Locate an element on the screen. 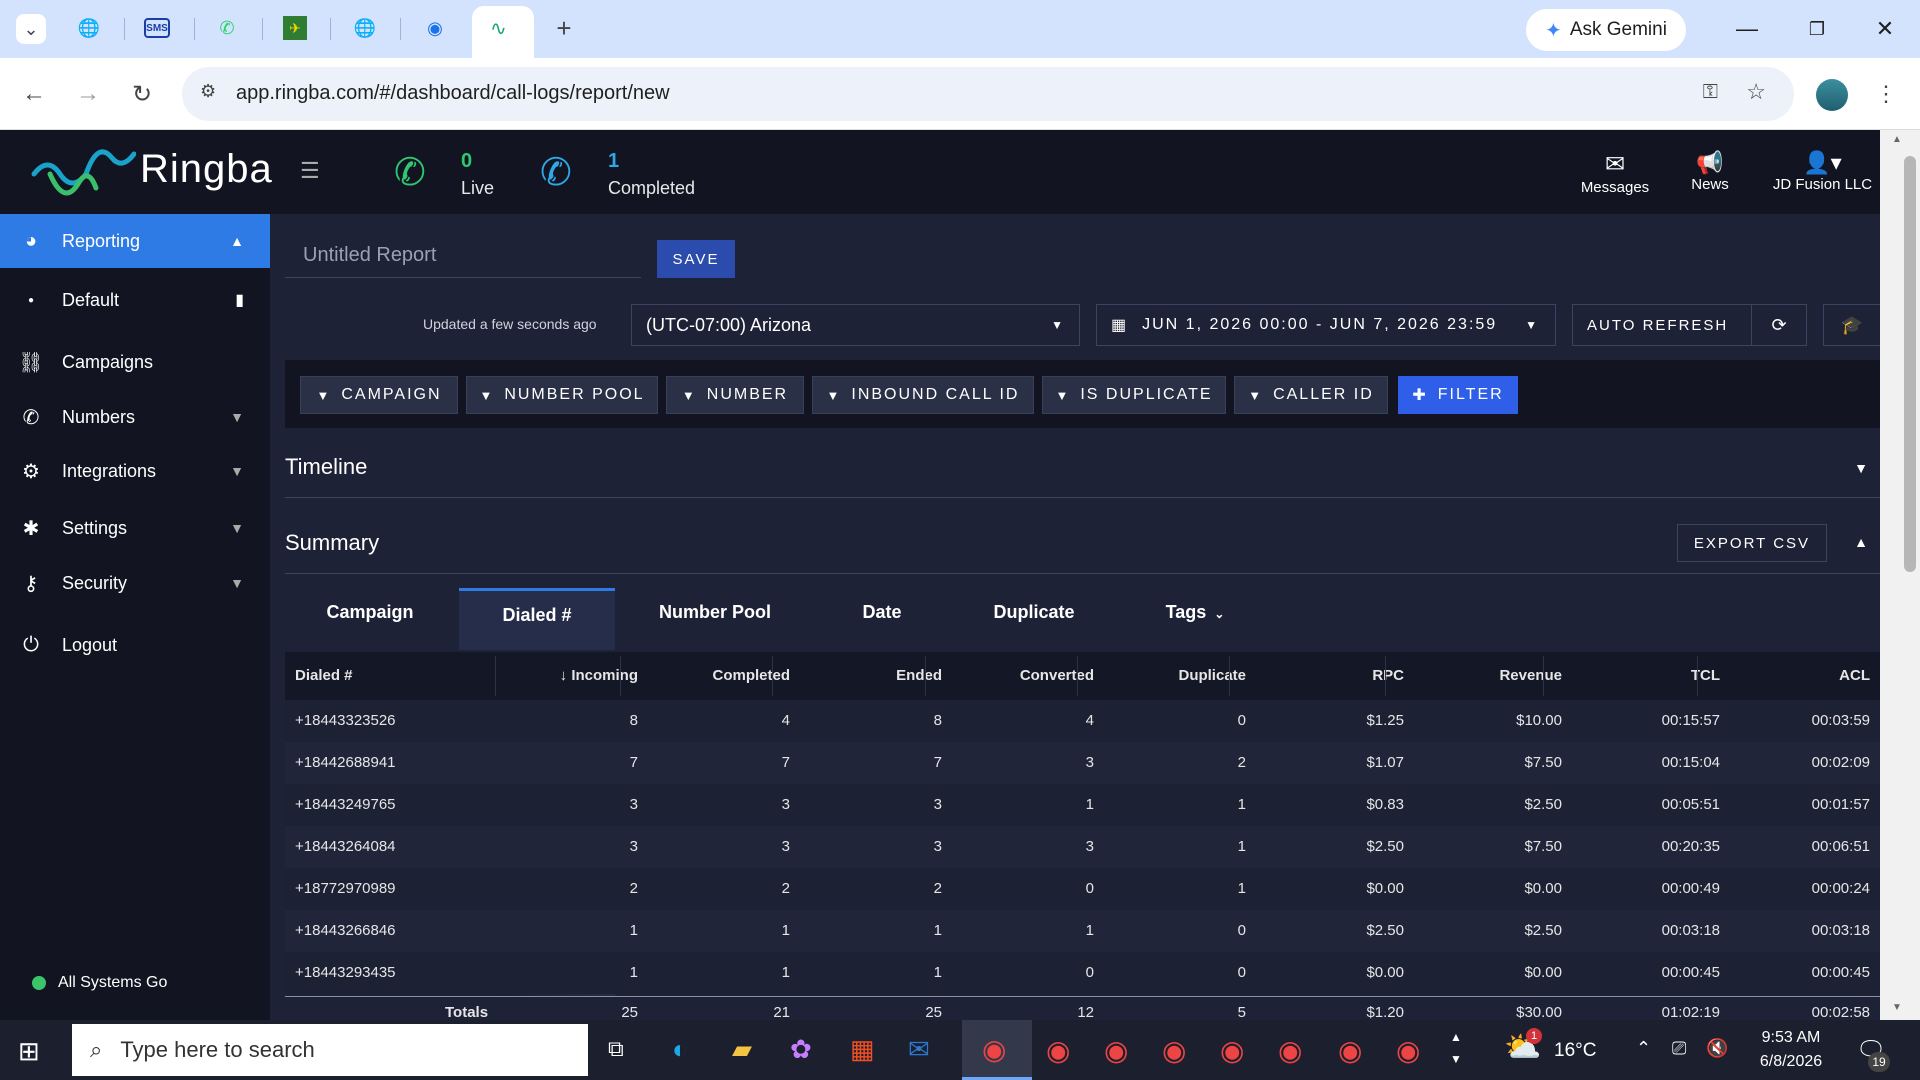 This screenshot has height=1080, width=1920. sms-icon: SMS is located at coordinates (157, 28).